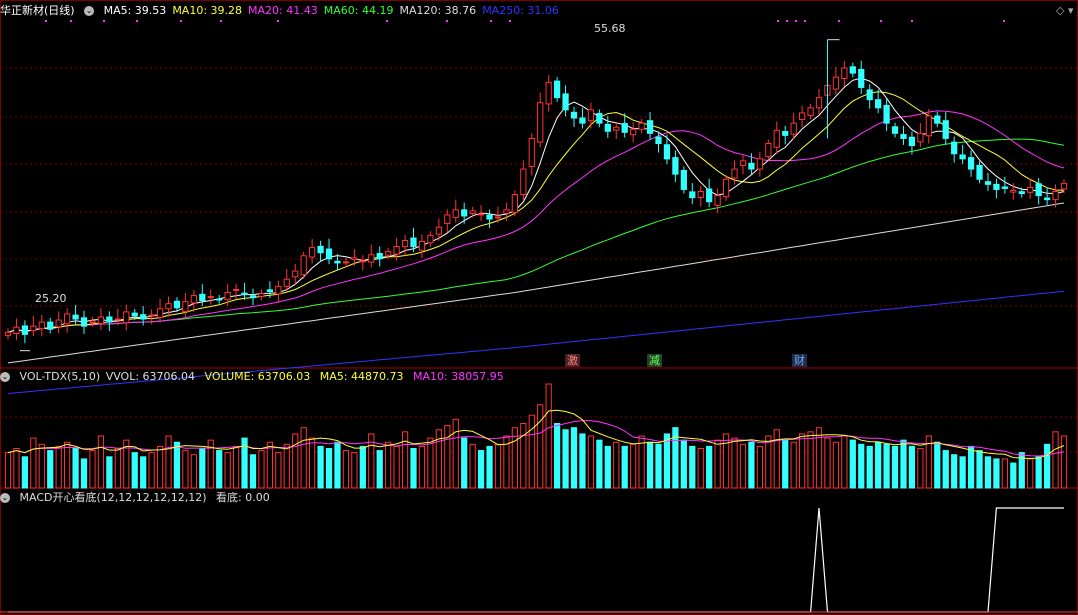  What do you see at coordinates (1060, 10) in the screenshot?
I see `diamond-icon: ◇` at bounding box center [1060, 10].